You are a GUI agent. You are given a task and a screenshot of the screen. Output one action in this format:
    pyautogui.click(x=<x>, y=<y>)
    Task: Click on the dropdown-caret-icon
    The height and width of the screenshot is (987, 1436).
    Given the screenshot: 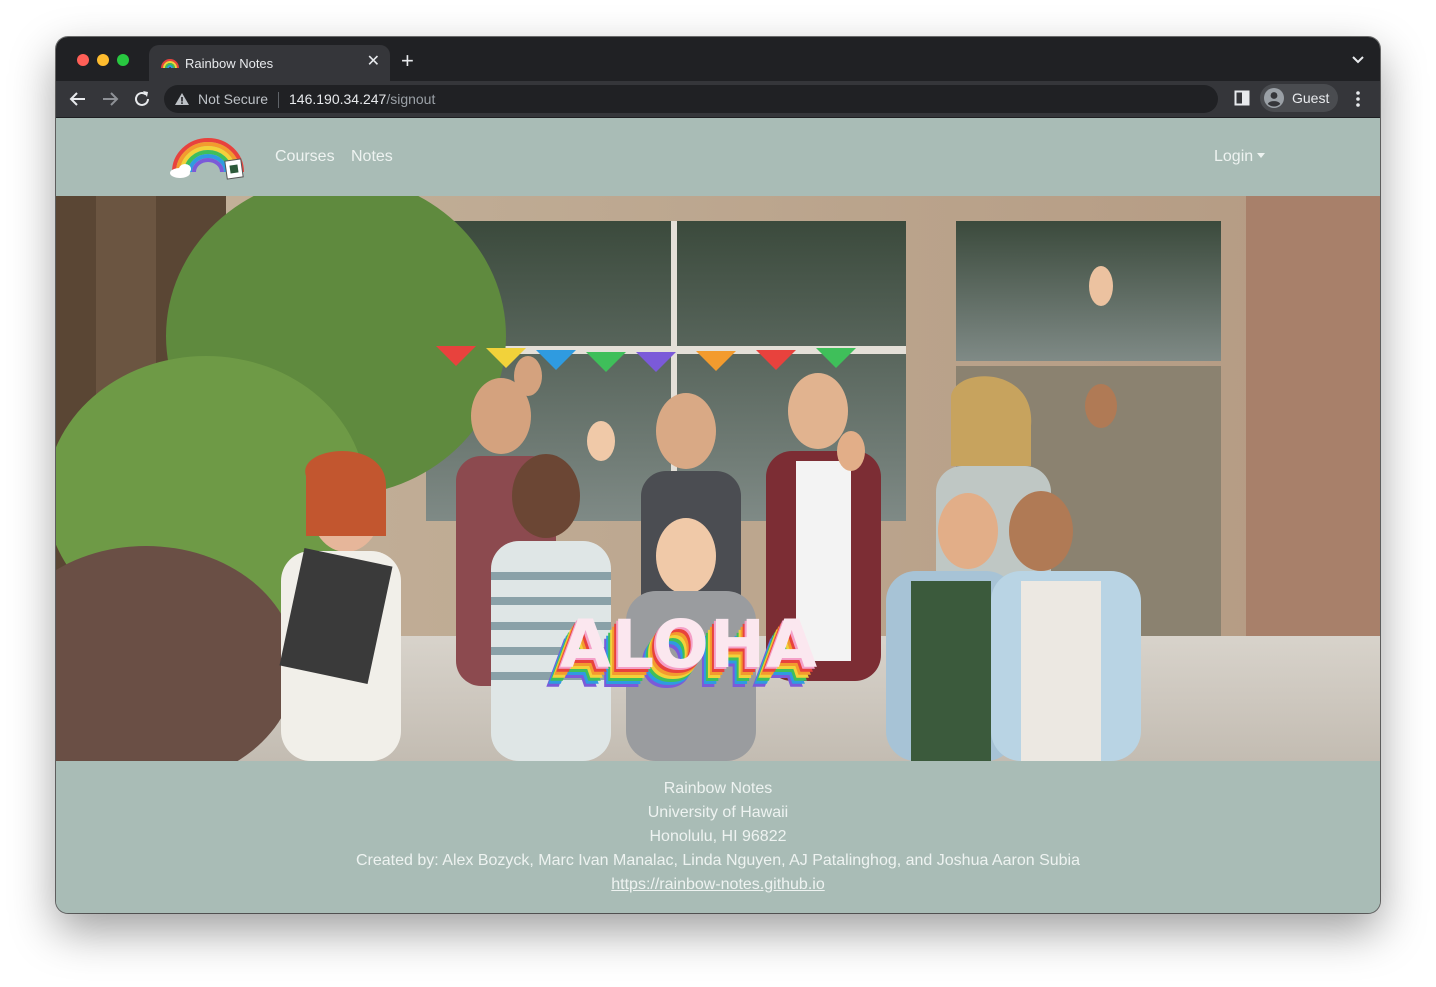 What is the action you would take?
    pyautogui.click(x=1261, y=155)
    